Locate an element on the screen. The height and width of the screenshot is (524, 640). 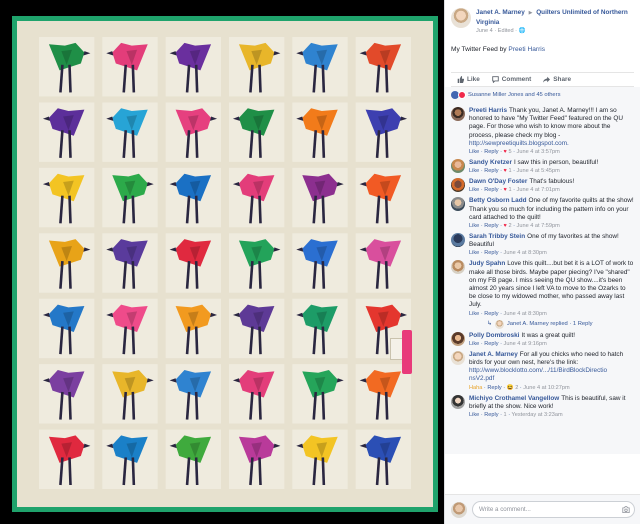
reply-summary-text: Janet A. Marney replied · 1 Reply is located at coordinates (549, 324).